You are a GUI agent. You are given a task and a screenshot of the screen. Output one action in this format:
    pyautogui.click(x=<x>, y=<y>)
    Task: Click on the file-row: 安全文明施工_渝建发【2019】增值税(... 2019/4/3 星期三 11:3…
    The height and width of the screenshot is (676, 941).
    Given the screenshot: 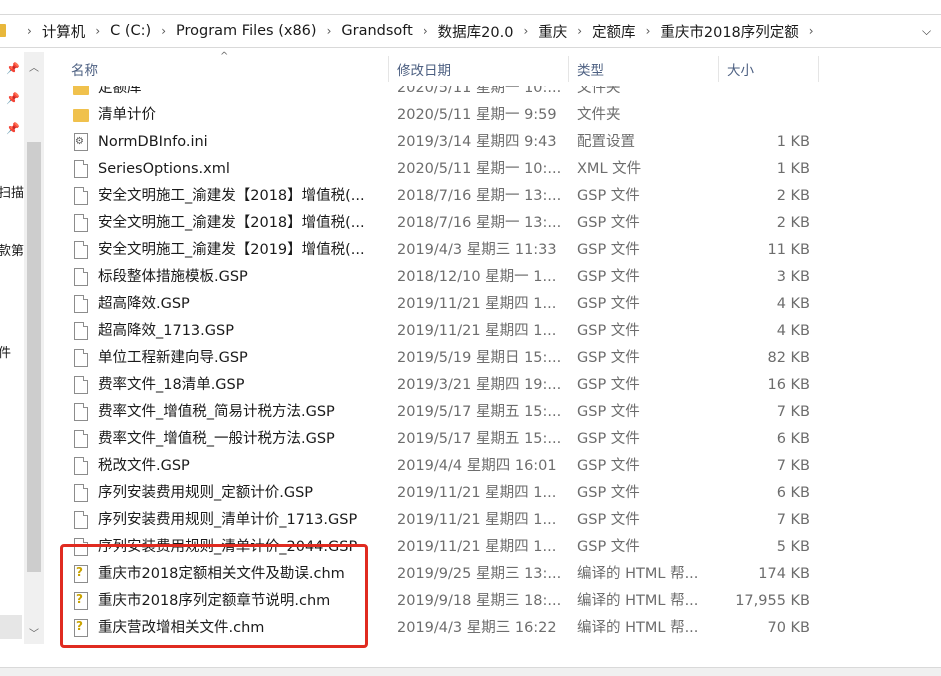 What is the action you would take?
    pyautogui.click(x=434, y=250)
    